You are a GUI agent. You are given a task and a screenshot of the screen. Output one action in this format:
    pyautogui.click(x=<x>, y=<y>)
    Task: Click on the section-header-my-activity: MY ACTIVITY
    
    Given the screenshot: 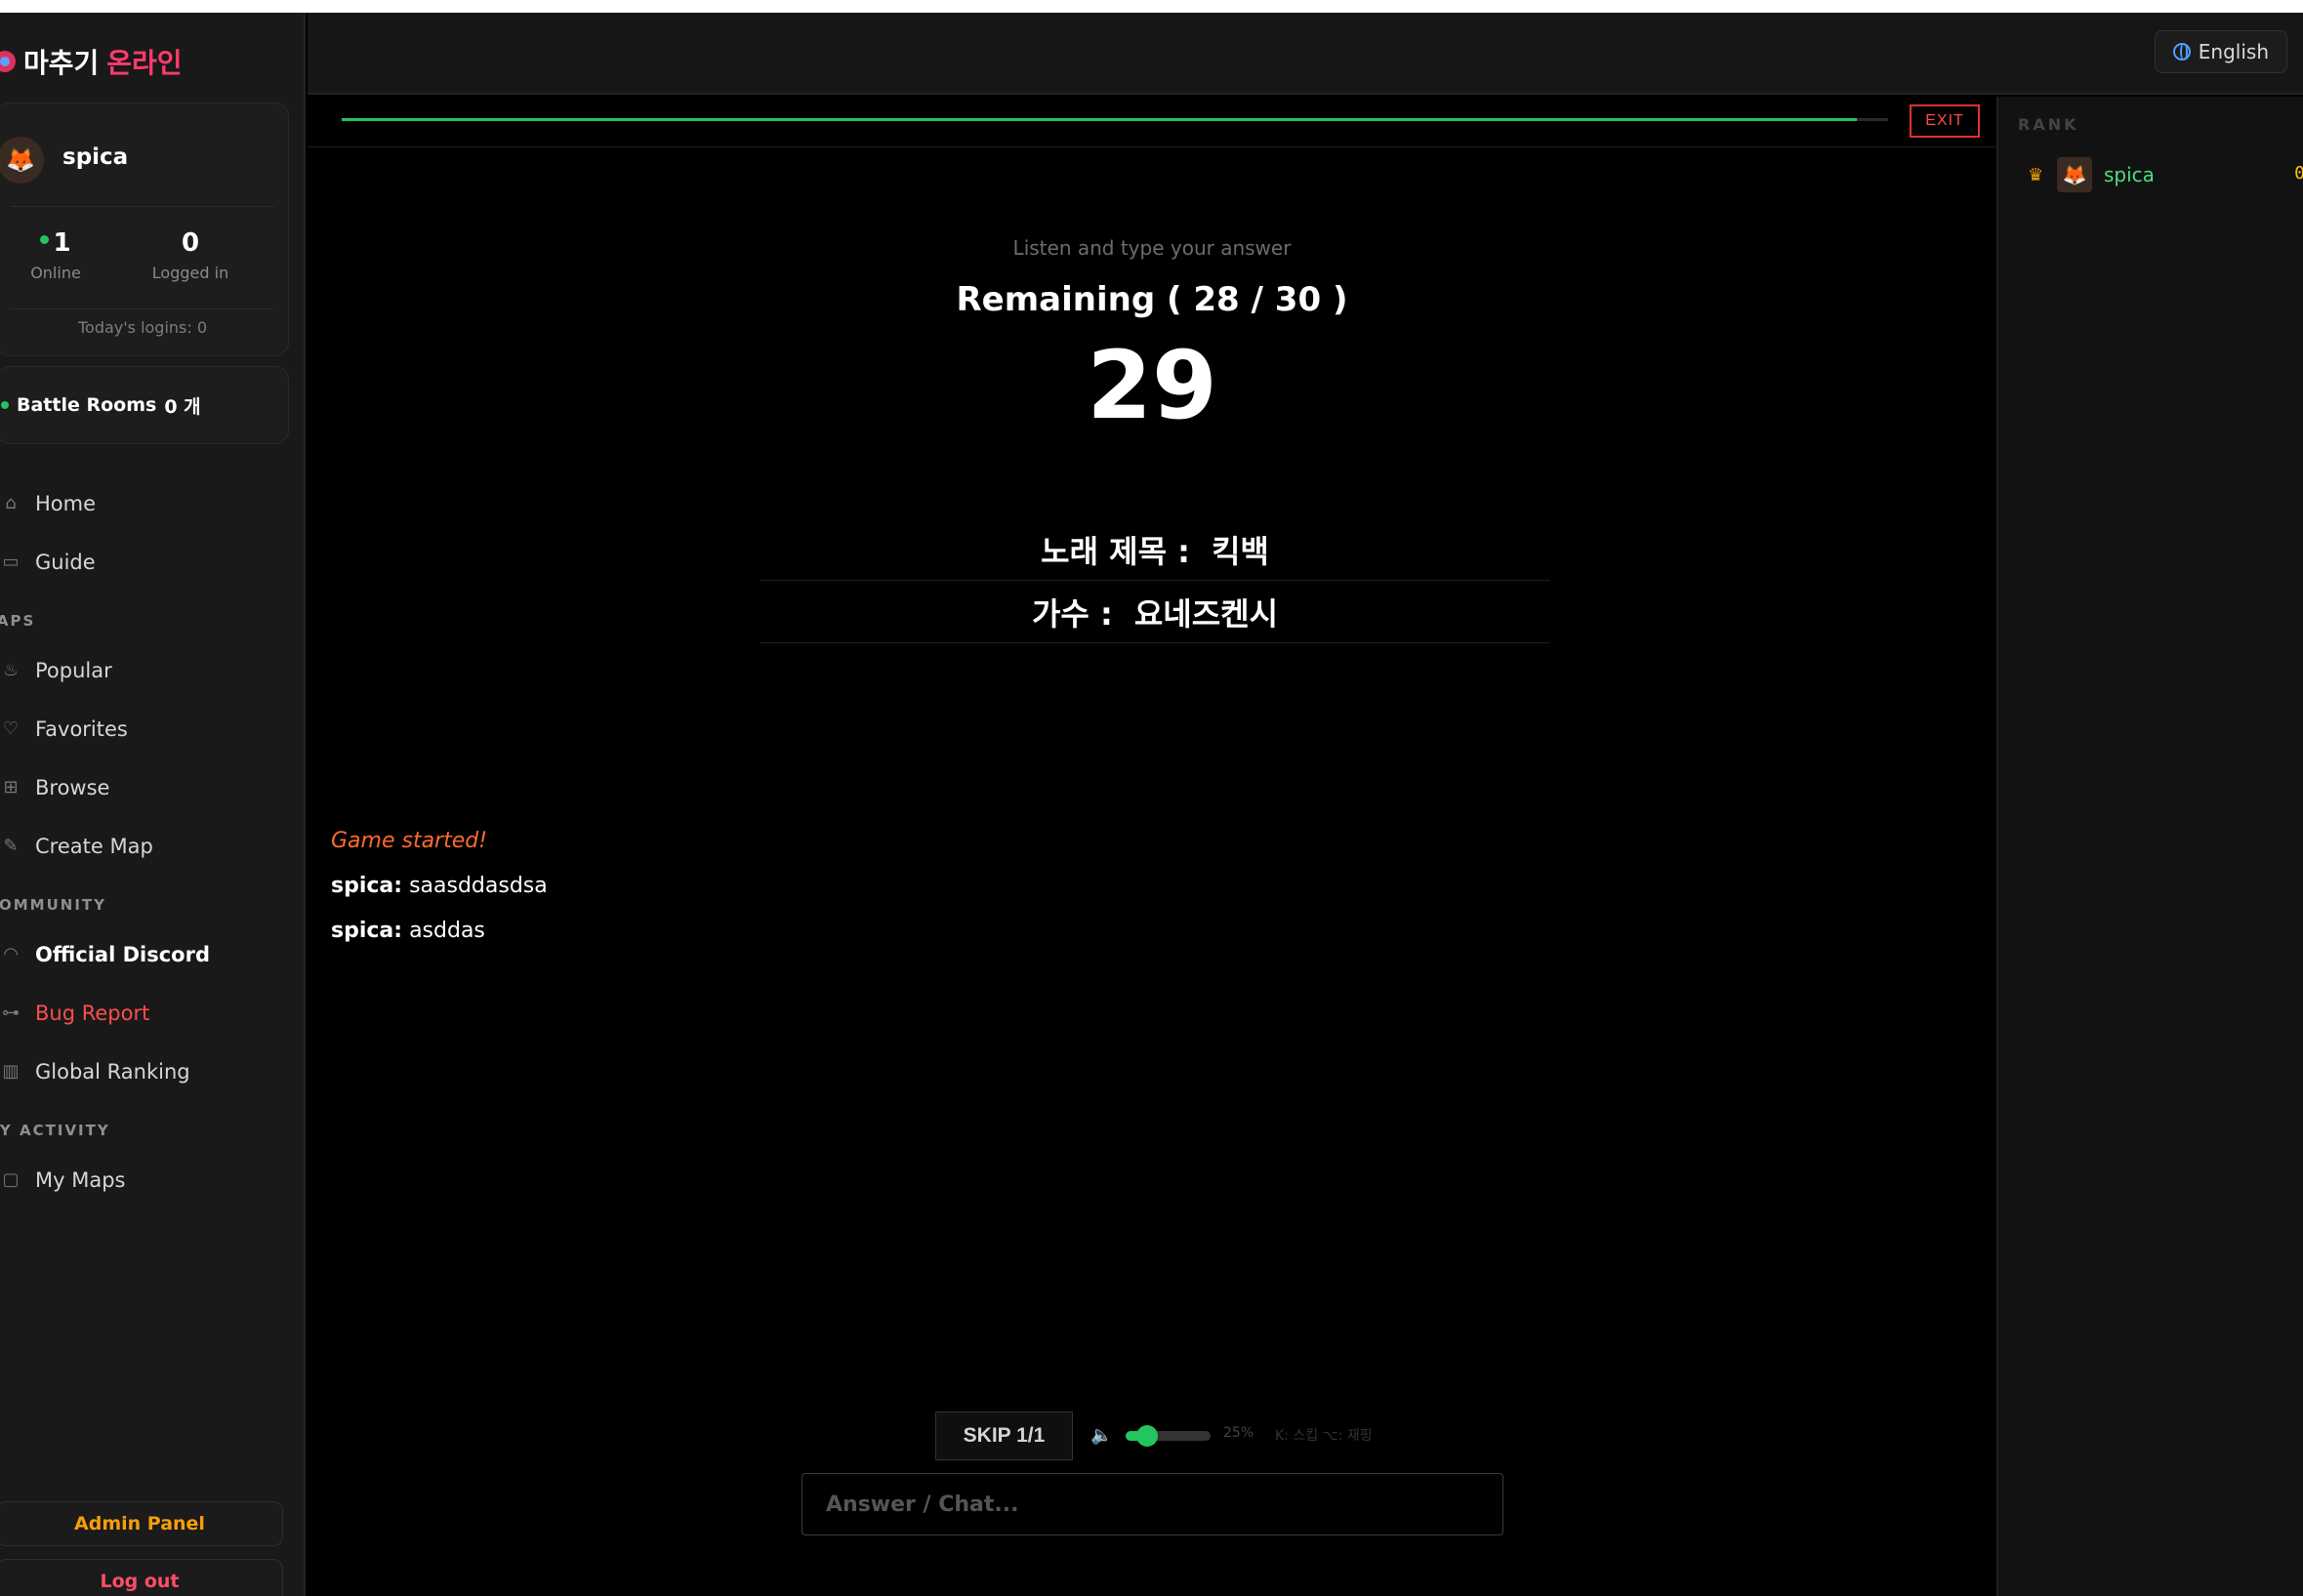 What is the action you would take?
    pyautogui.click(x=55, y=1130)
    